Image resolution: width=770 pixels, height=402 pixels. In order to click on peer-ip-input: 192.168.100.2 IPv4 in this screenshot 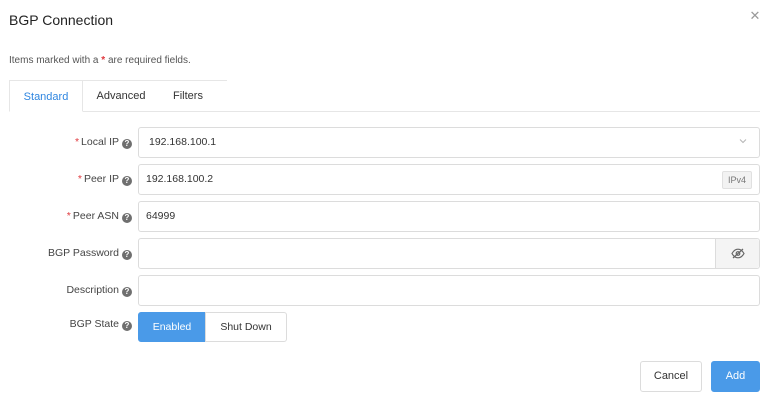, I will do `click(449, 179)`.